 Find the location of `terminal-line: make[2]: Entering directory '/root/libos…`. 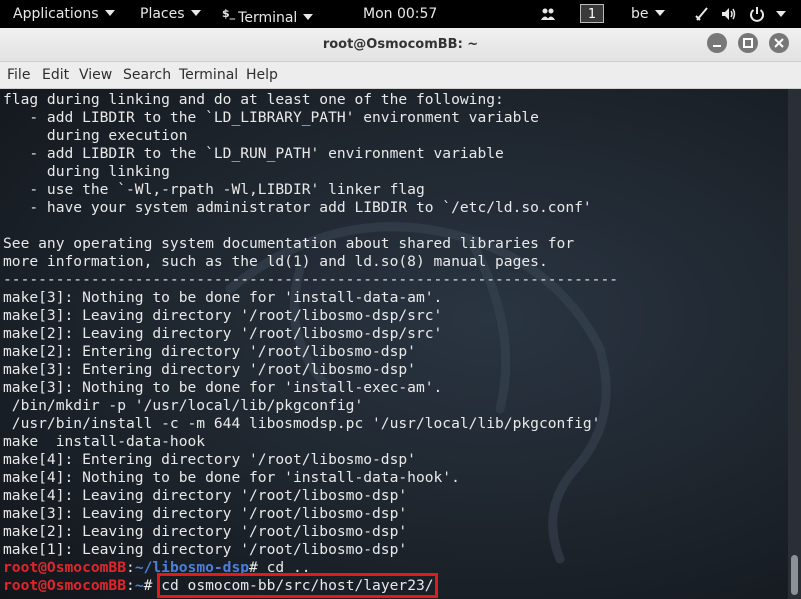

terminal-line: make[2]: Entering directory '/root/libos… is located at coordinates (209, 351).